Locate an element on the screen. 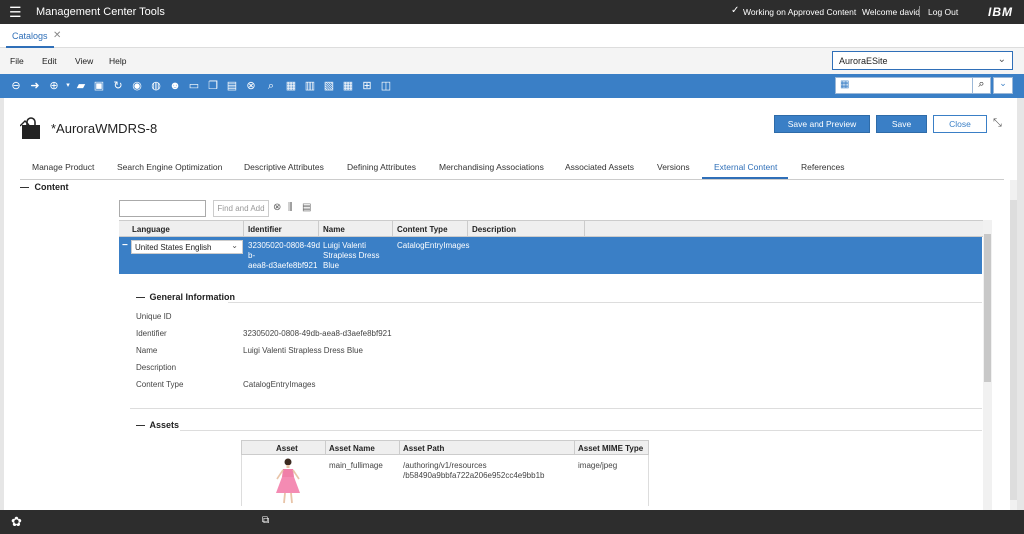 The height and width of the screenshot is (534, 1024). barcode-icon: ▥ is located at coordinates (310, 86).